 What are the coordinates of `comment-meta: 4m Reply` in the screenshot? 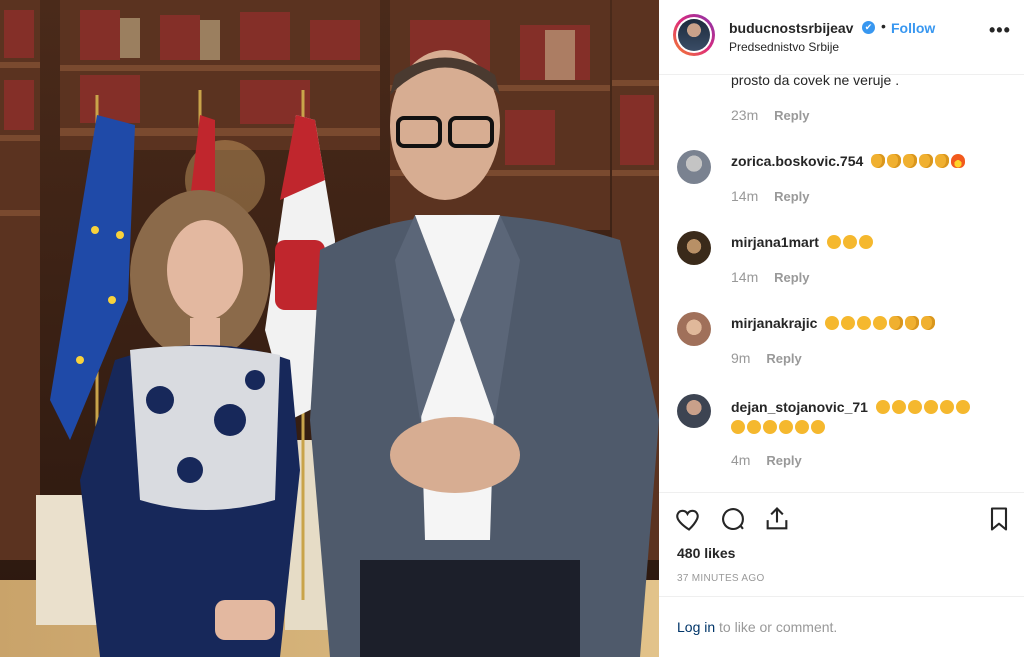 It's located at (766, 460).